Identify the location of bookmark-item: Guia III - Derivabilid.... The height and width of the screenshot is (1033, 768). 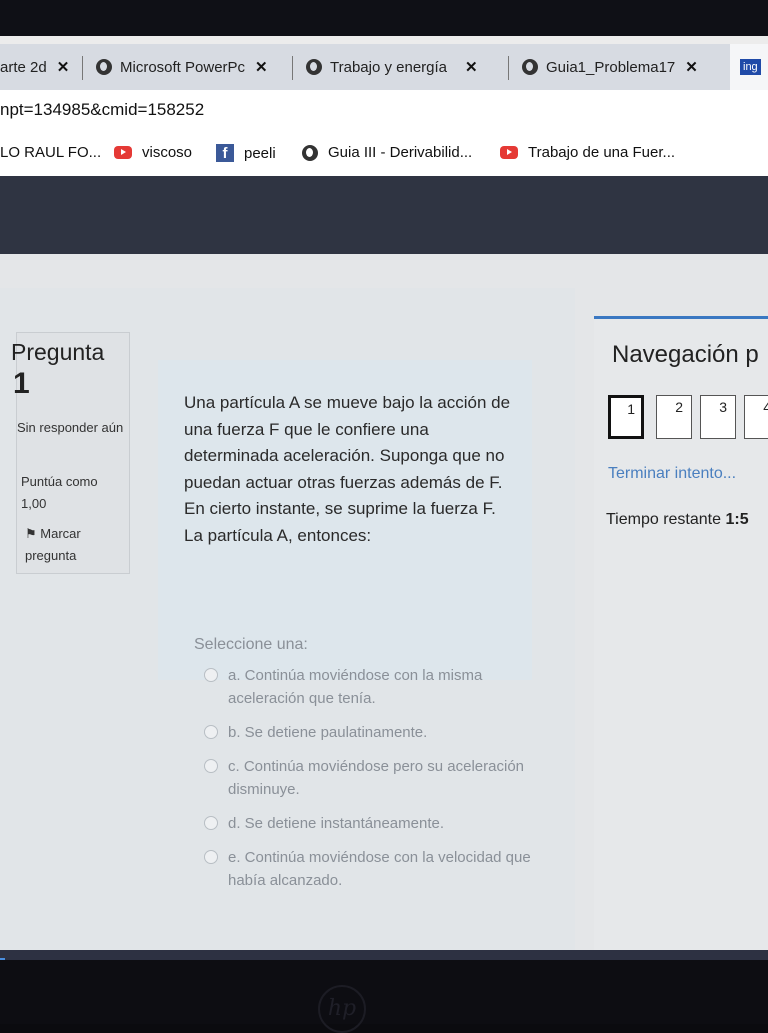
(387, 152).